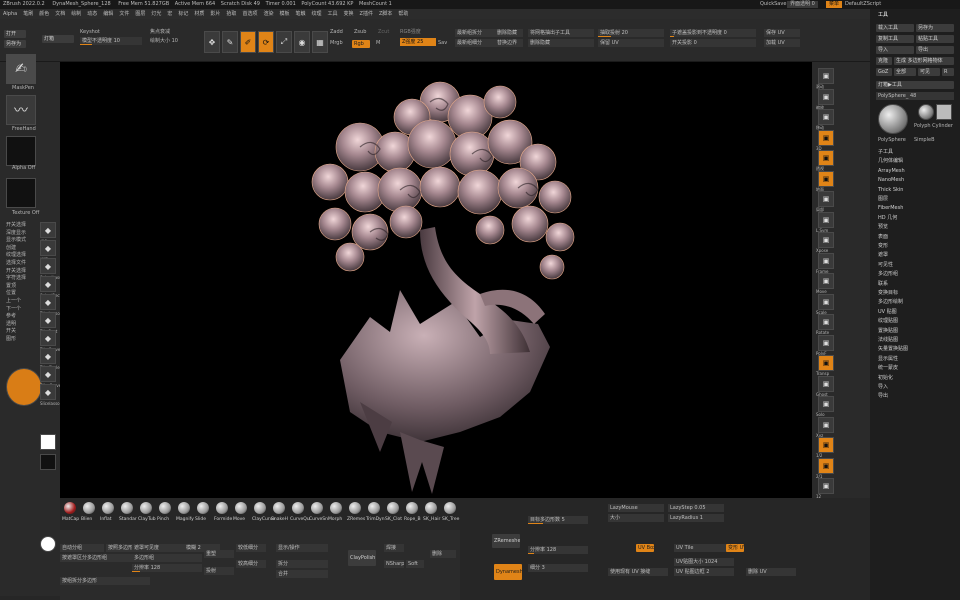 The width and height of the screenshot is (960, 600). Describe the element at coordinates (302, 564) in the screenshot. I see `split-subtool-button: 拆分` at that location.